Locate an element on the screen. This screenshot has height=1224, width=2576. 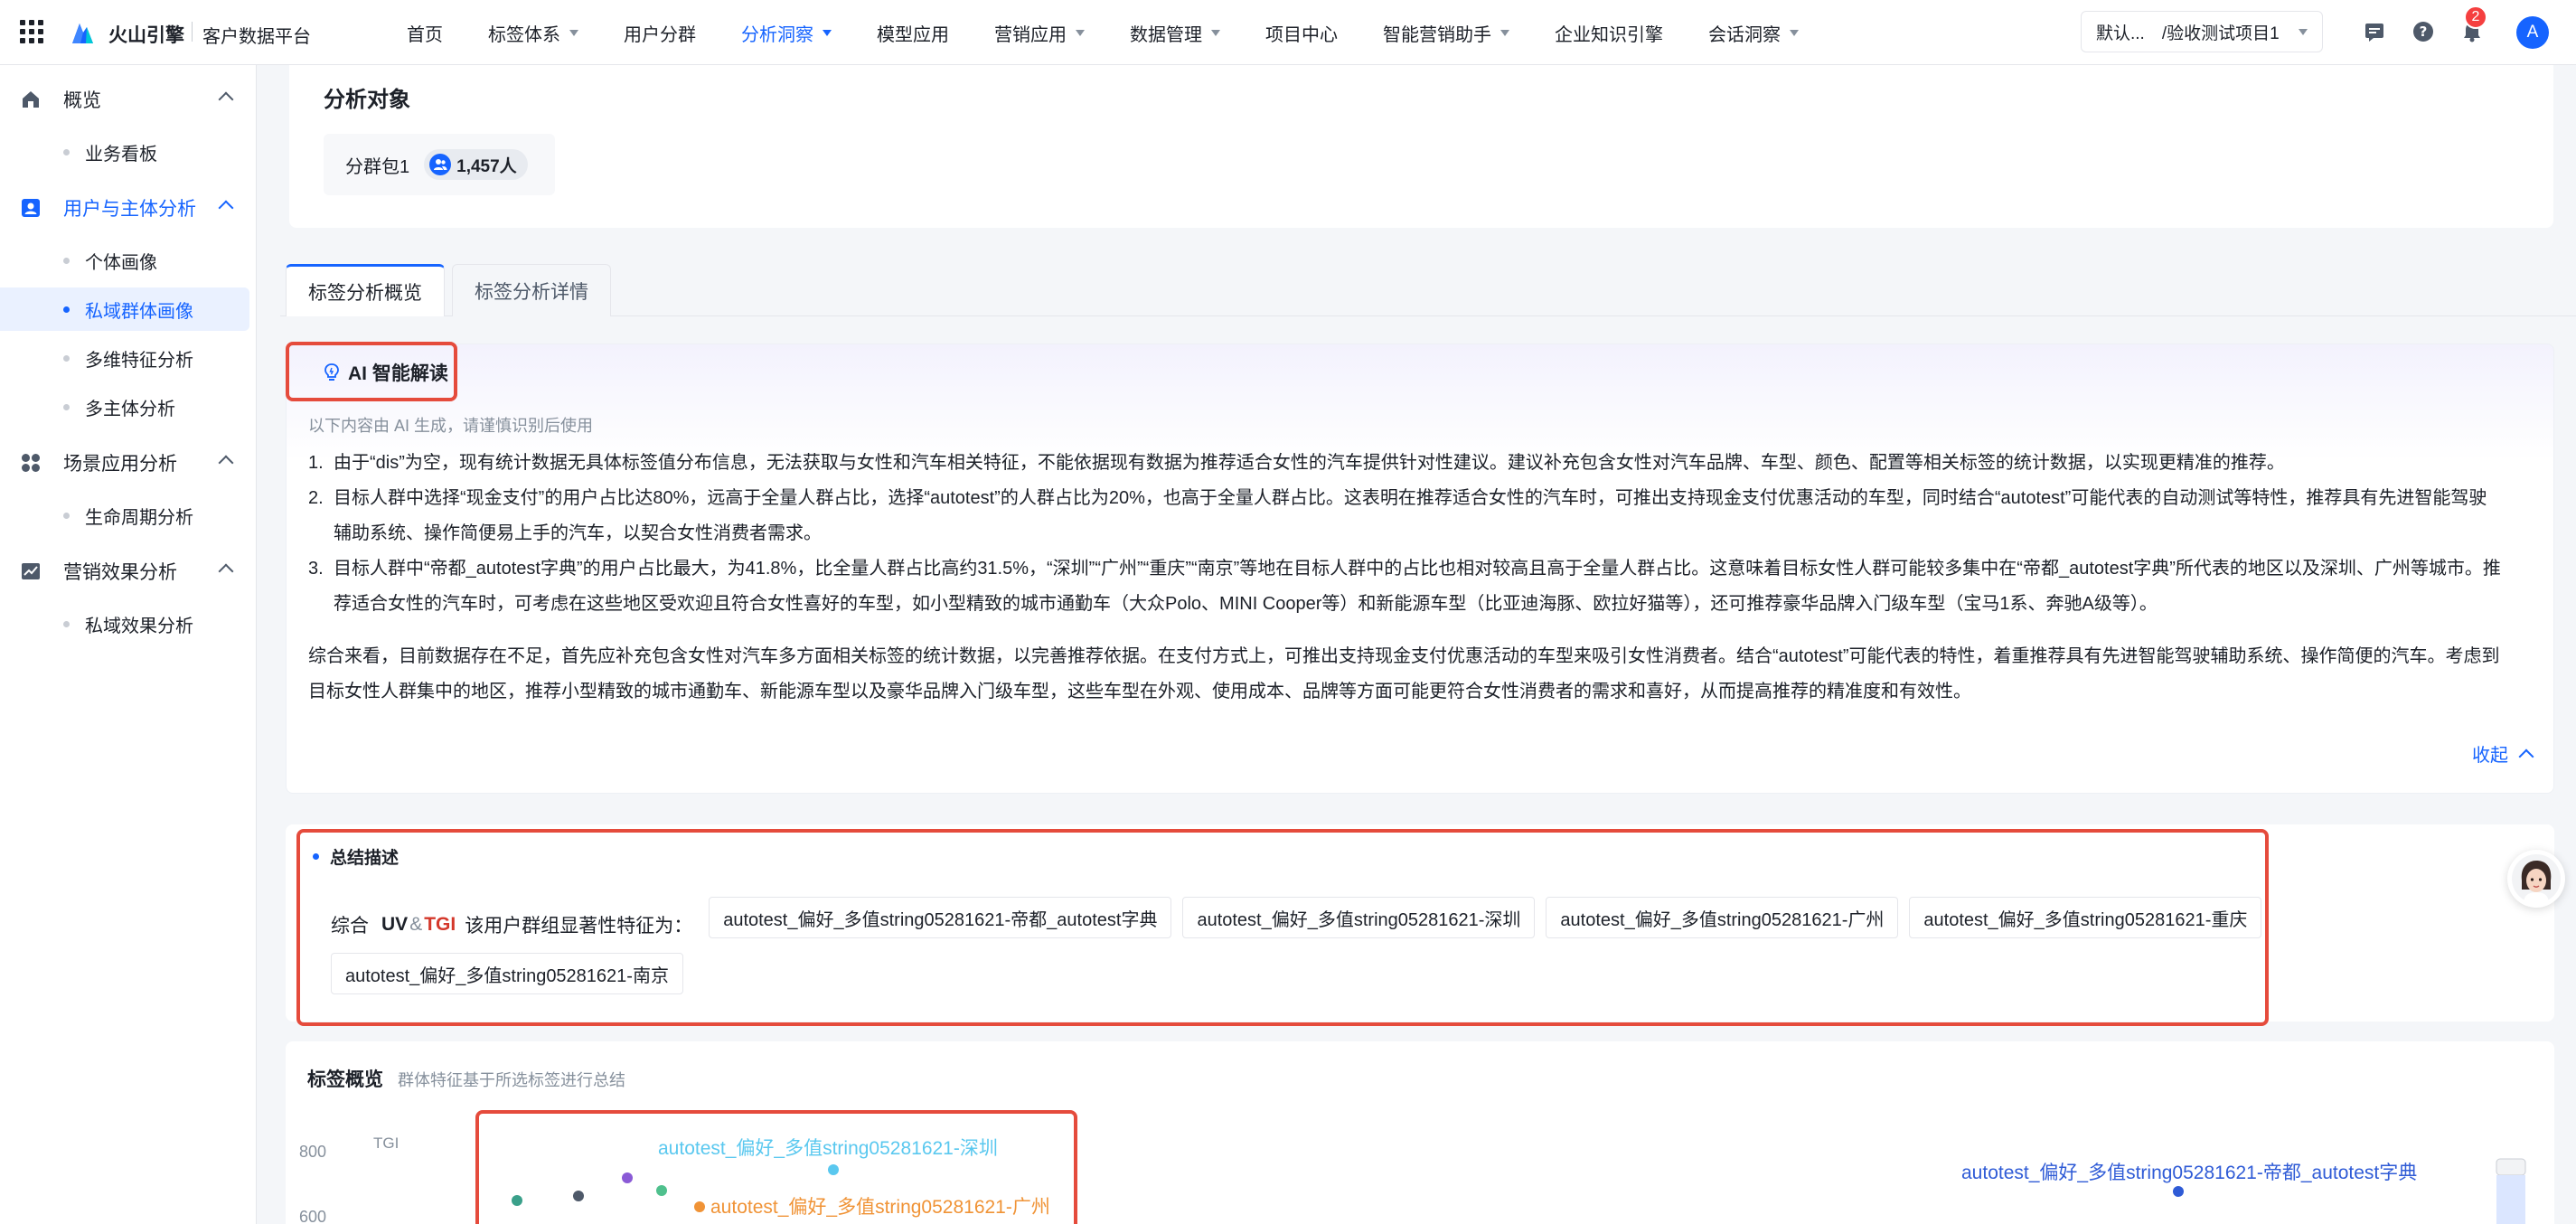
tgi-label: TGI is located at coordinates (440, 924).